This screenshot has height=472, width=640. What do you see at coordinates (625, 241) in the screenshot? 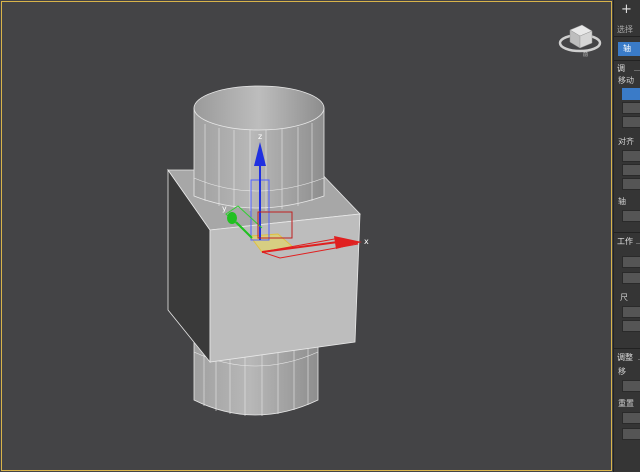
I see `section2-title: 工作` at bounding box center [625, 241].